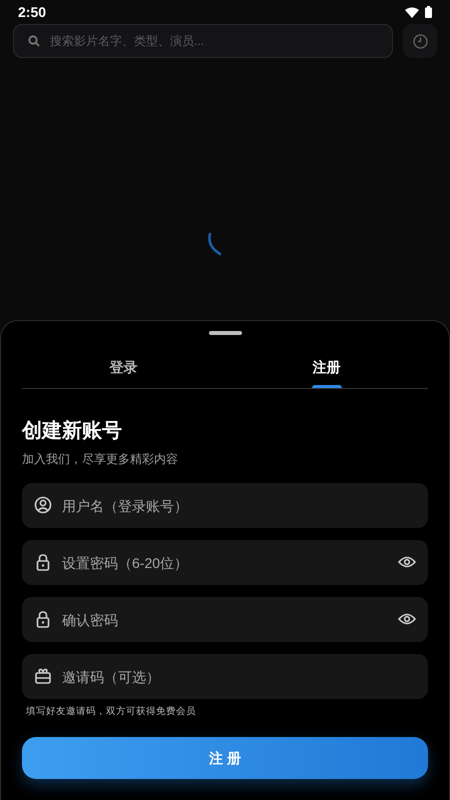  What do you see at coordinates (412, 12) in the screenshot?
I see `wifi-icon` at bounding box center [412, 12].